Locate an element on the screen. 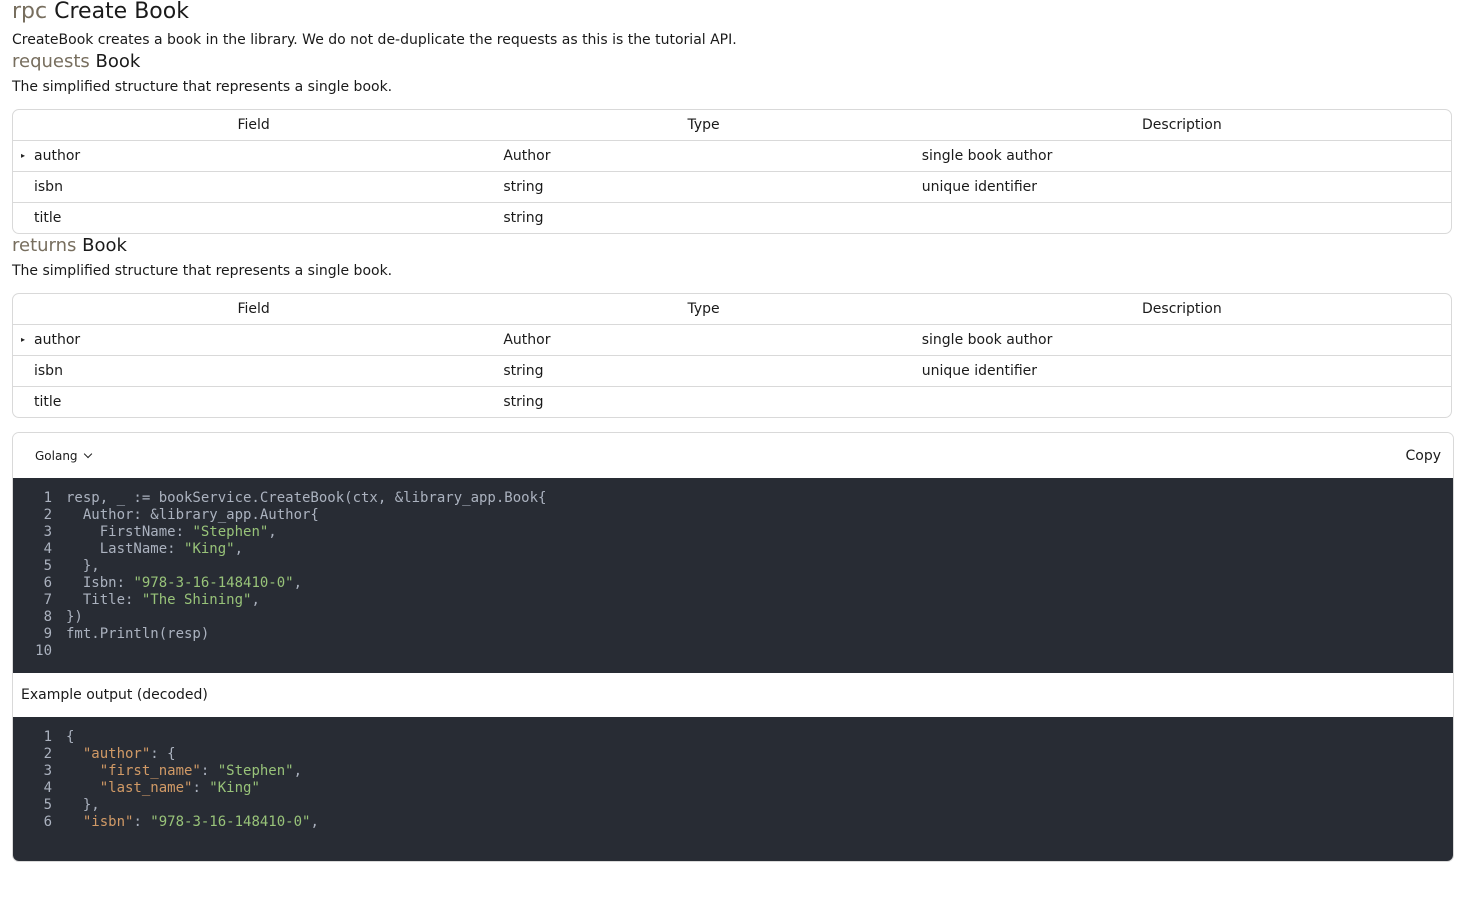 The image size is (1467, 897). output-line-text: }, is located at coordinates (83, 805).